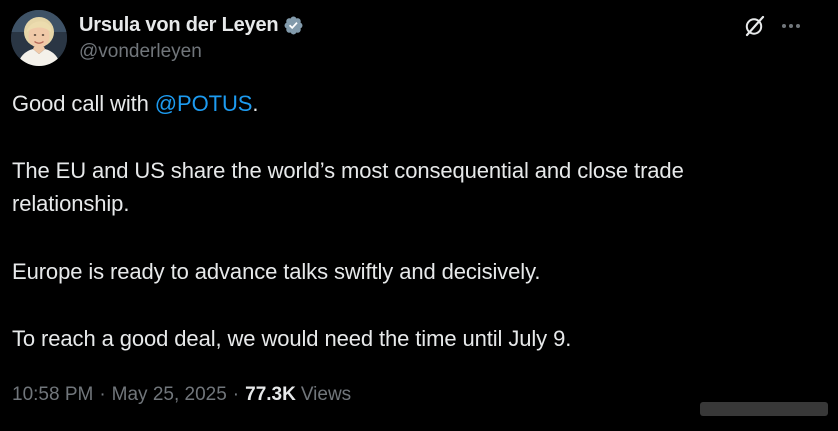 Image resolution: width=838 pixels, height=431 pixels. Describe the element at coordinates (293, 25) in the screenshot. I see `verified-badge-icon` at that location.